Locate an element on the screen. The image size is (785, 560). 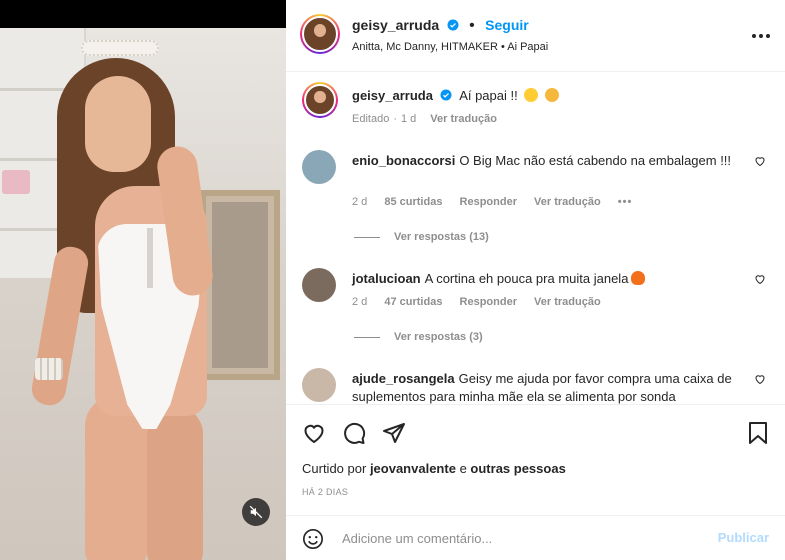
emoji-picker-button is located at coordinates (313, 541).